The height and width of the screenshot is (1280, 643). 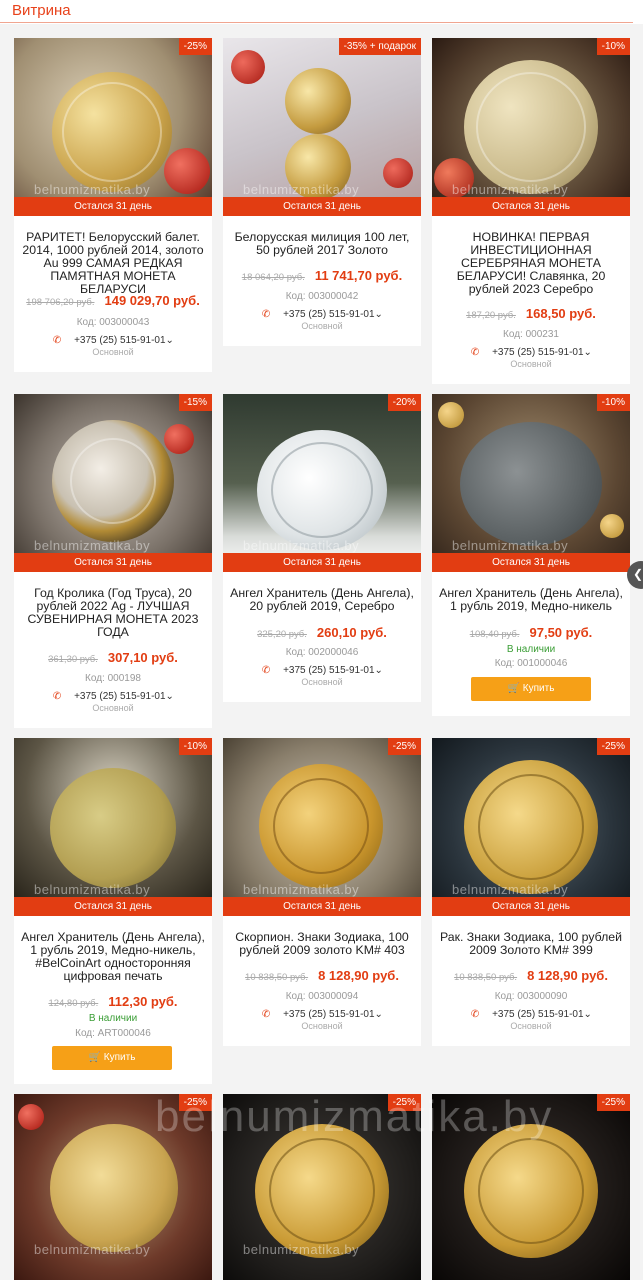 I want to click on price-block: 108,40 руб. 97,50 руб., so click(x=531, y=633).